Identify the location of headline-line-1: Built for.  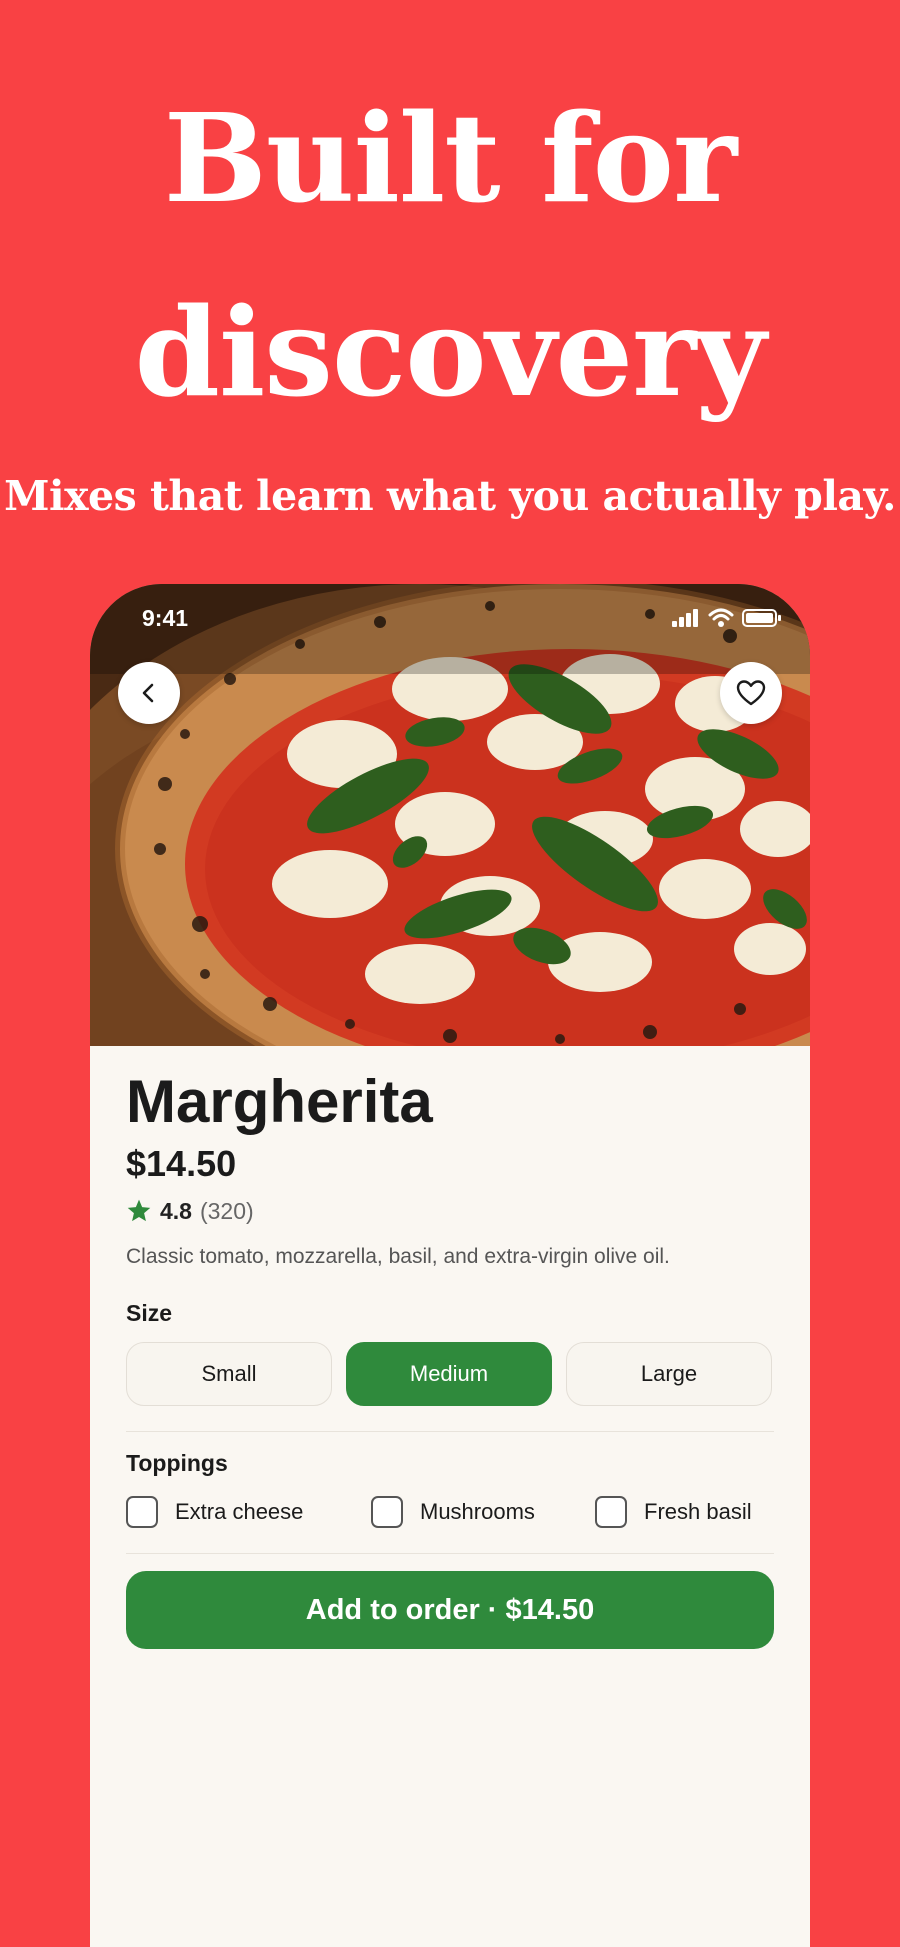
(450, 158).